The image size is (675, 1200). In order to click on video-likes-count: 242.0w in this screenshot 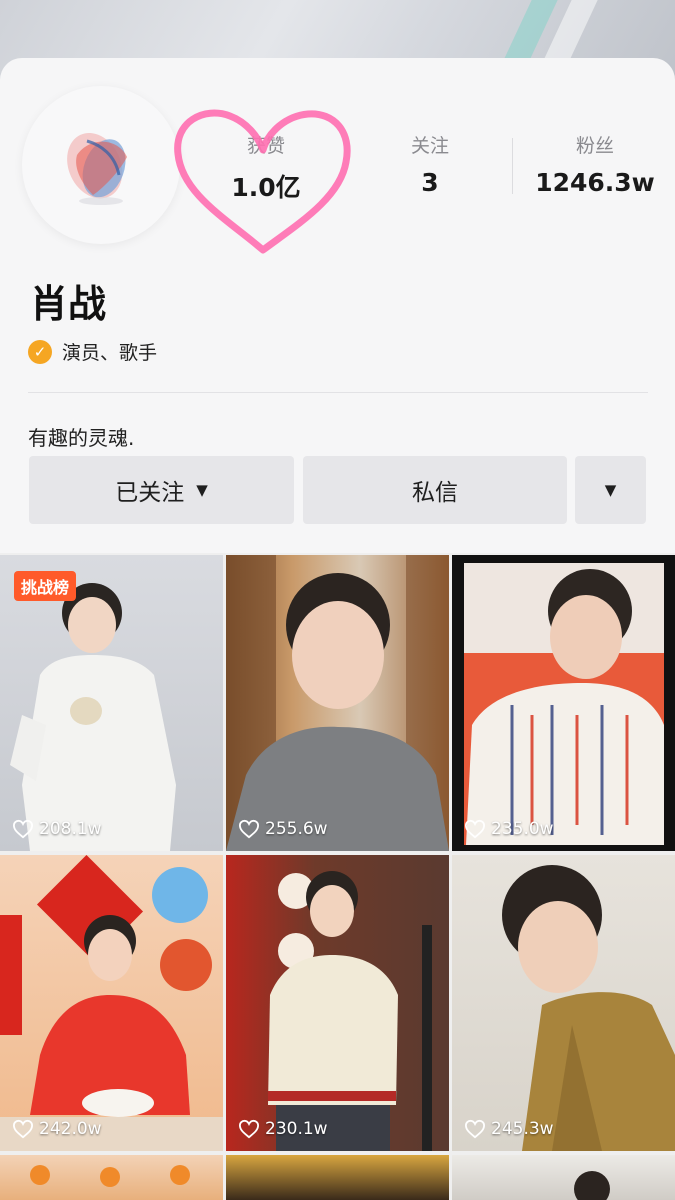, I will do `click(70, 1129)`.